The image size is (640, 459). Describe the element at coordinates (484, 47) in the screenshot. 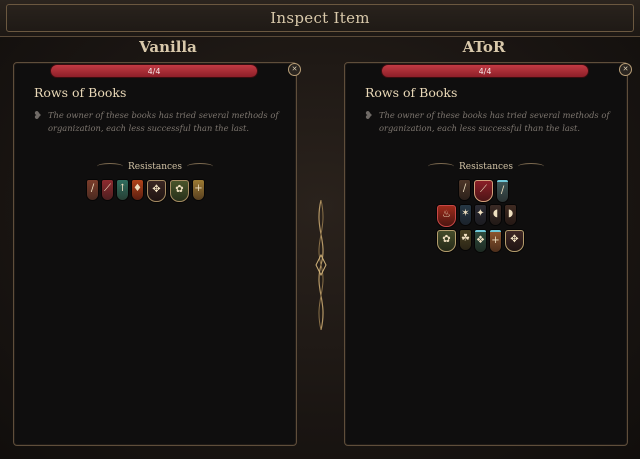

I see `column-header-ator: AToR` at that location.